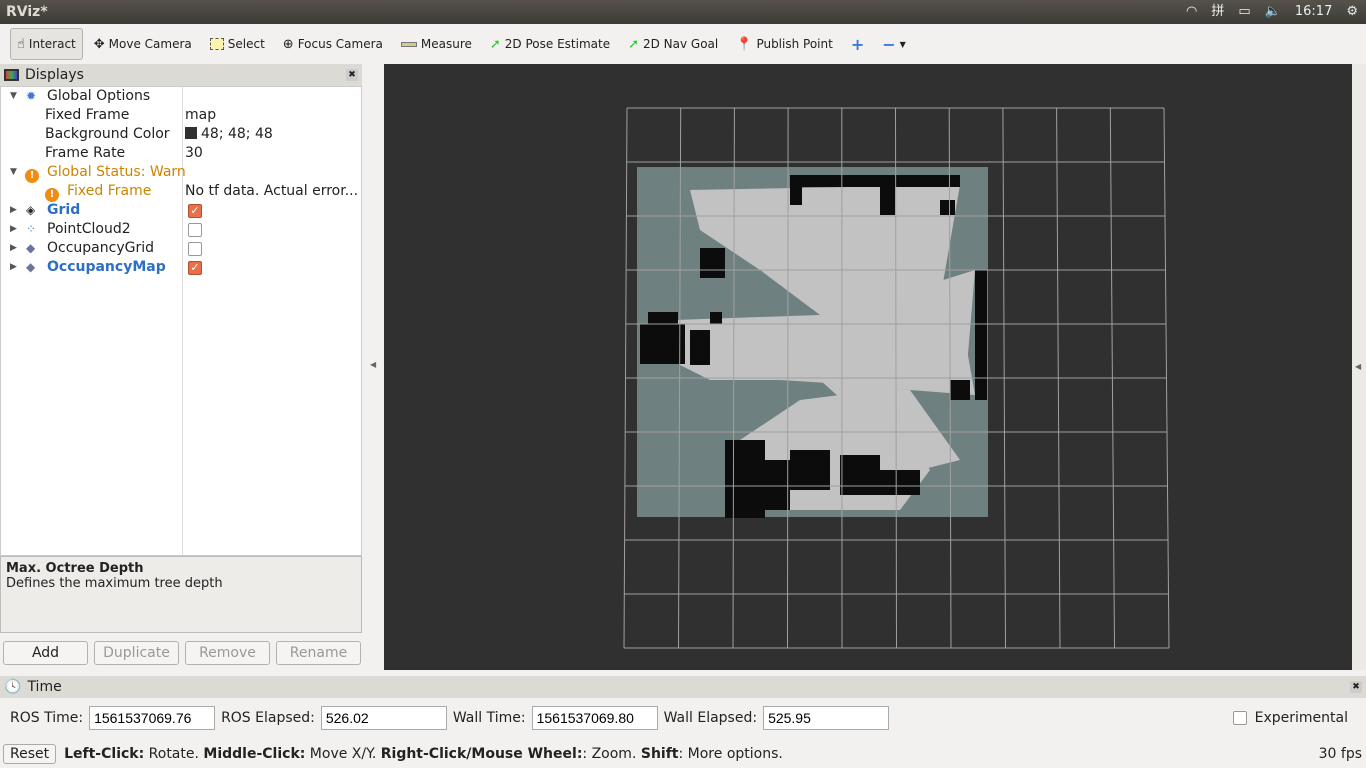  I want to click on system-tray: ◠ 拼 ▭ 🔈 16:17 ⚙, so click(1272, 12).